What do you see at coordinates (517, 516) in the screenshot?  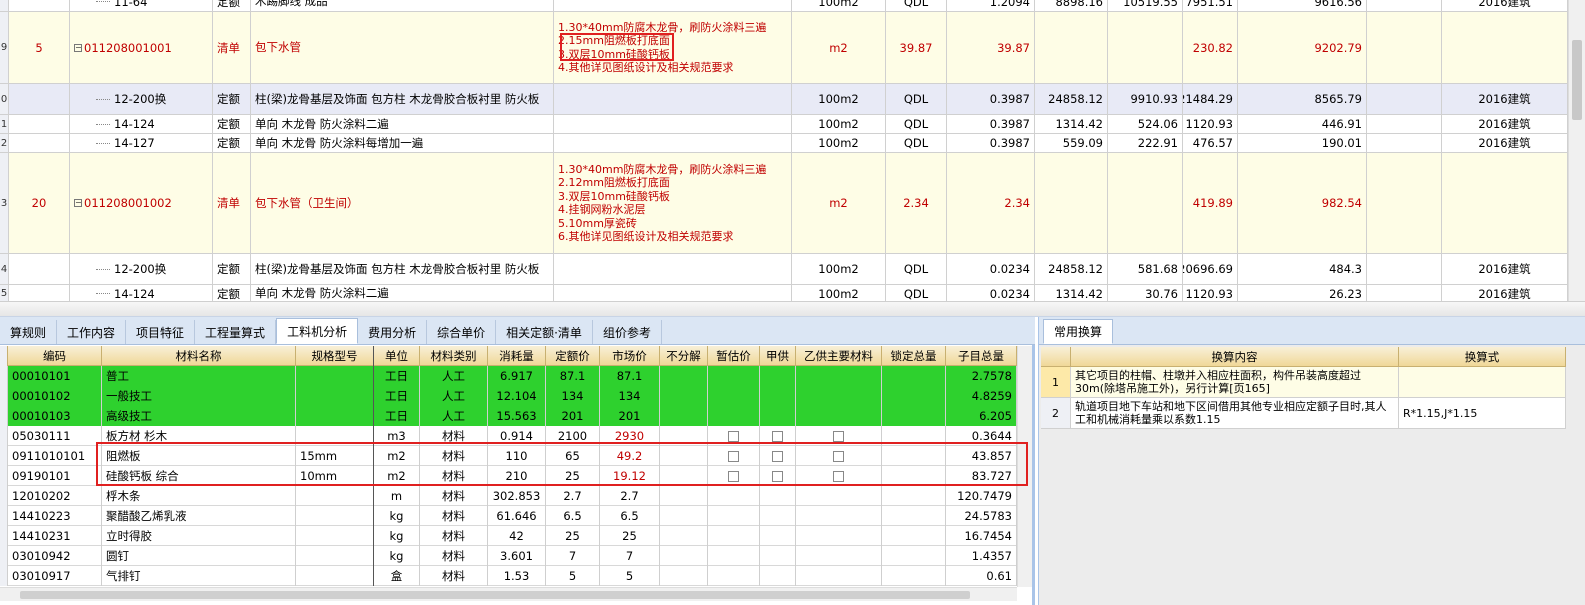 I see `qty-cell: 61.646` at bounding box center [517, 516].